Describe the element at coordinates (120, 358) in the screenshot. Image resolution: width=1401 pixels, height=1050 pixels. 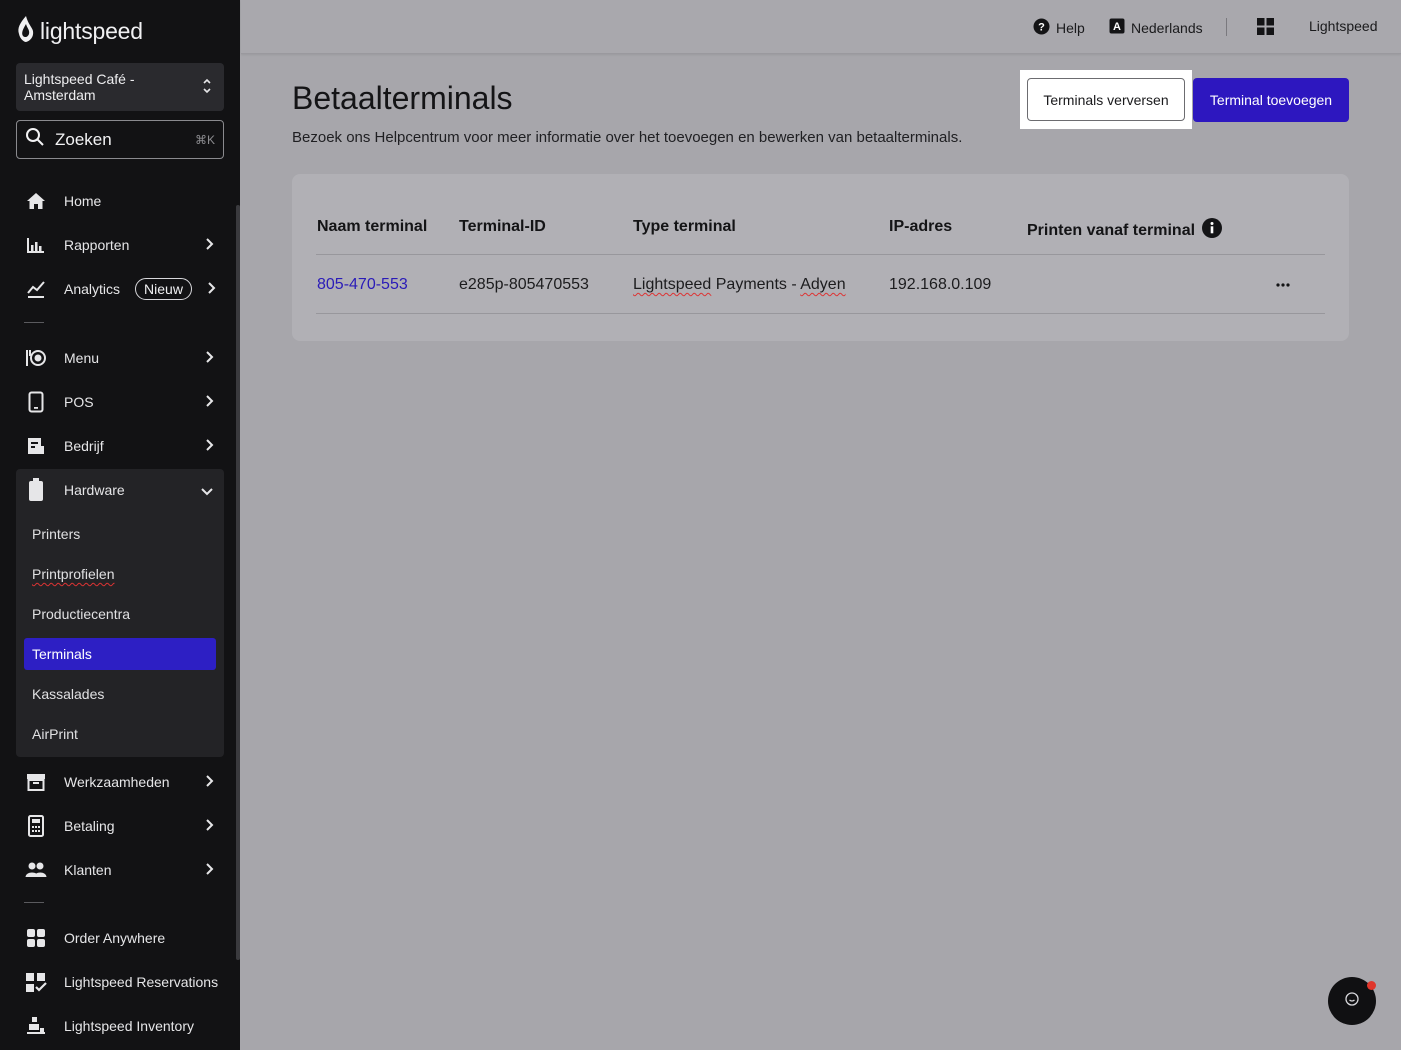
I see `sidebar-item-menu: Menu` at that location.